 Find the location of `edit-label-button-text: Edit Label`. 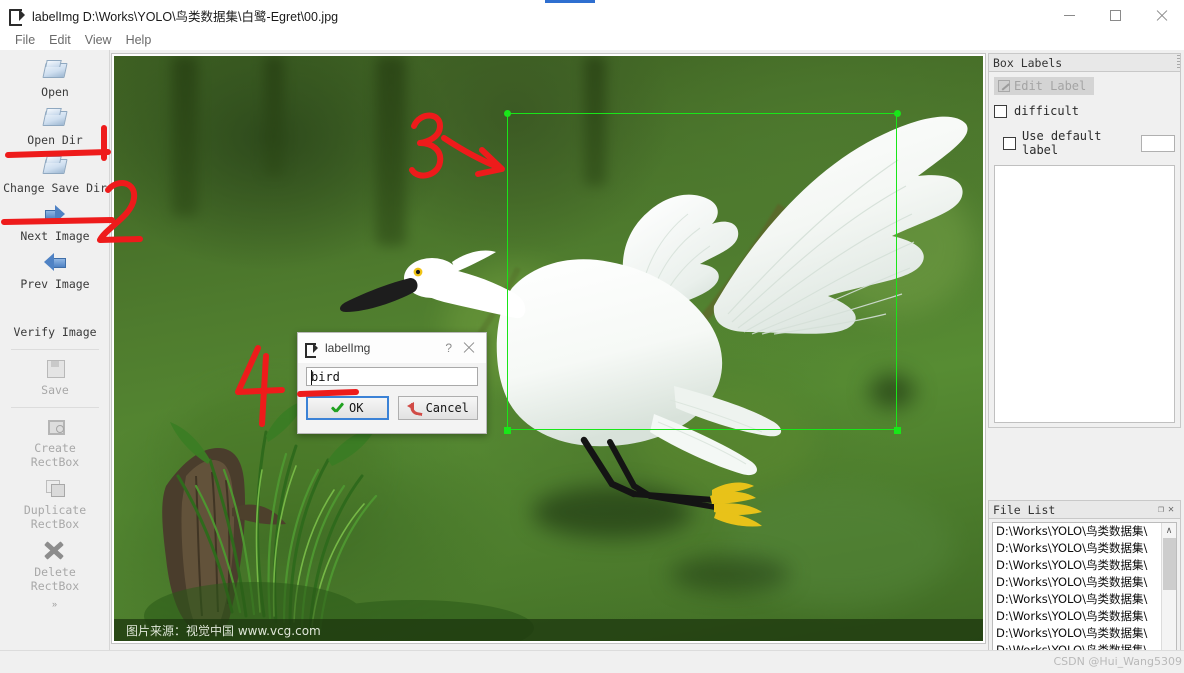

edit-label-button-text: Edit Label is located at coordinates (1050, 86).